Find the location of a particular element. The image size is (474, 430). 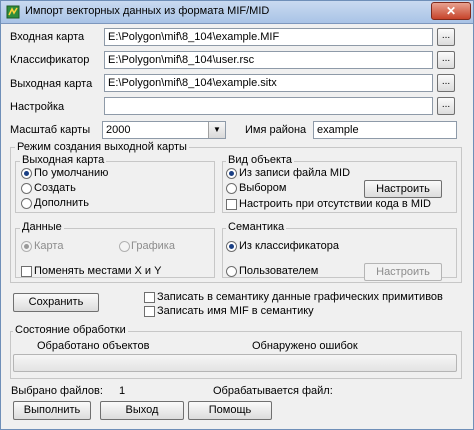

radio-graphics-label: Графика is located at coordinates (153, 246).